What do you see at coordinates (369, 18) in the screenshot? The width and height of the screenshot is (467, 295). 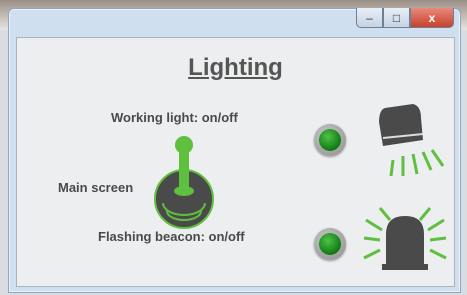 I see `minimize-button: –` at bounding box center [369, 18].